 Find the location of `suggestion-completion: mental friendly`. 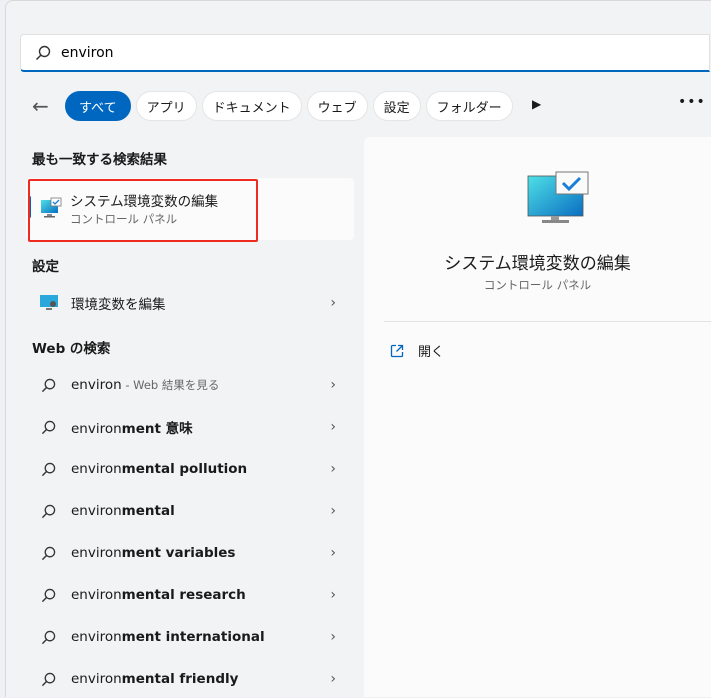

suggestion-completion: mental friendly is located at coordinates (180, 679).